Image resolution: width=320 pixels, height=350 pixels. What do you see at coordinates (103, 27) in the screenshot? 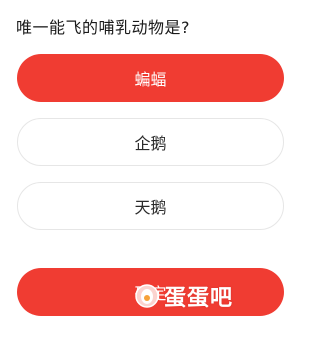
I see `question-text: 唯一能飞的哺乳动物是?` at bounding box center [103, 27].